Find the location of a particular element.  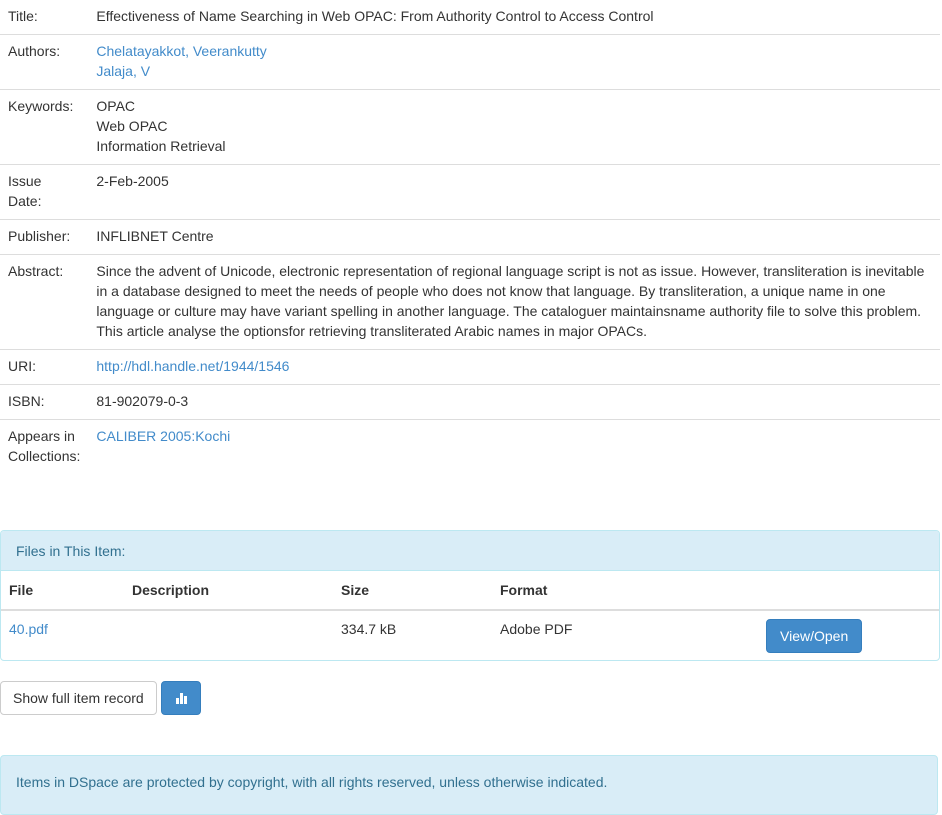

metadata-label: ISBN: is located at coordinates (44, 402).